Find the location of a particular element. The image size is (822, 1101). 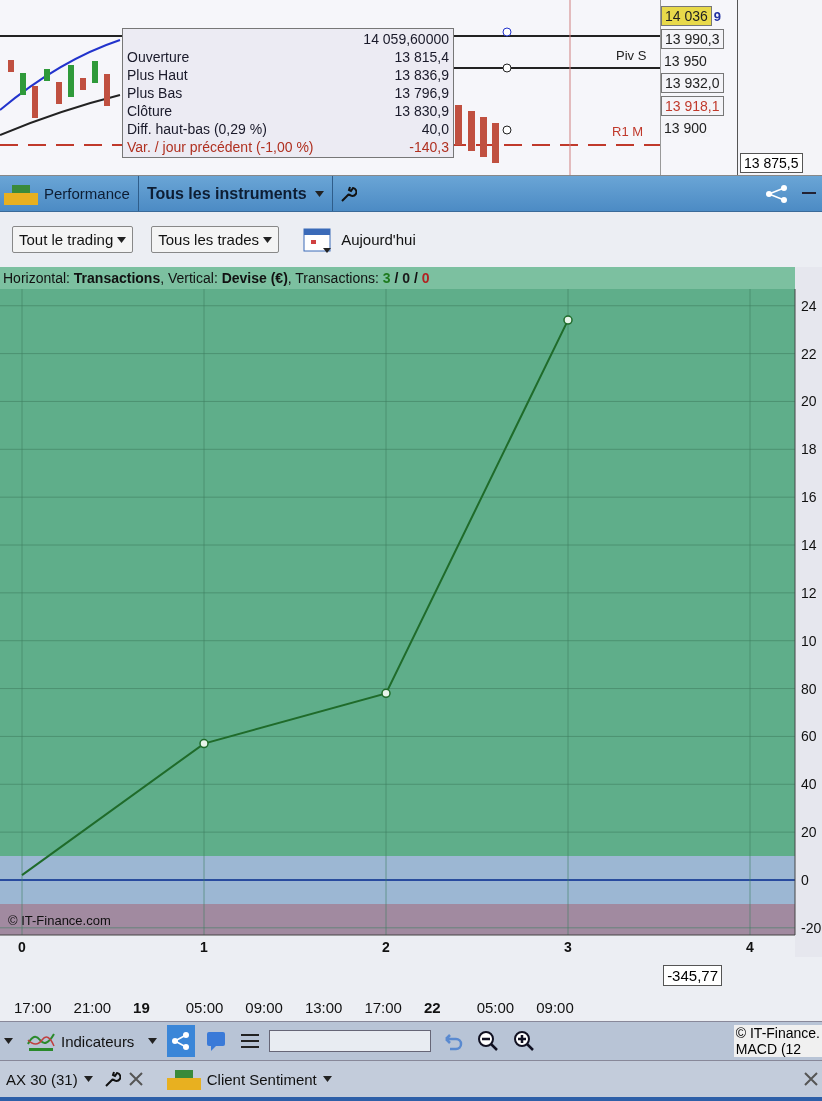

y-tick-label: 60 is located at coordinates (809, 736).